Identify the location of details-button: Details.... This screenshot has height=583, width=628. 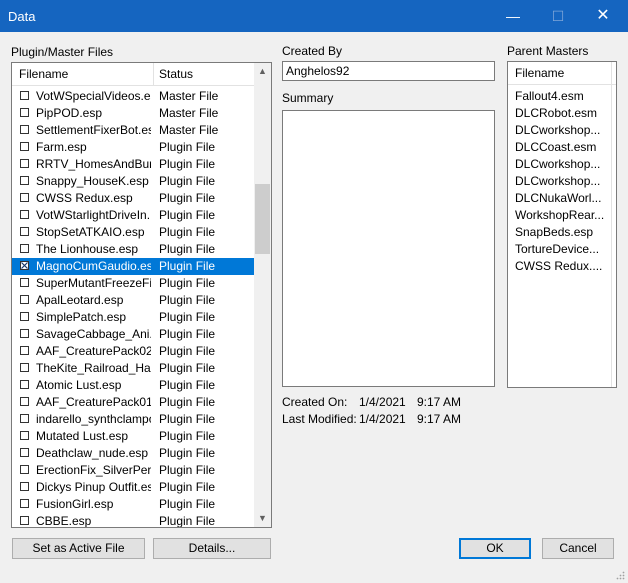
(212, 548).